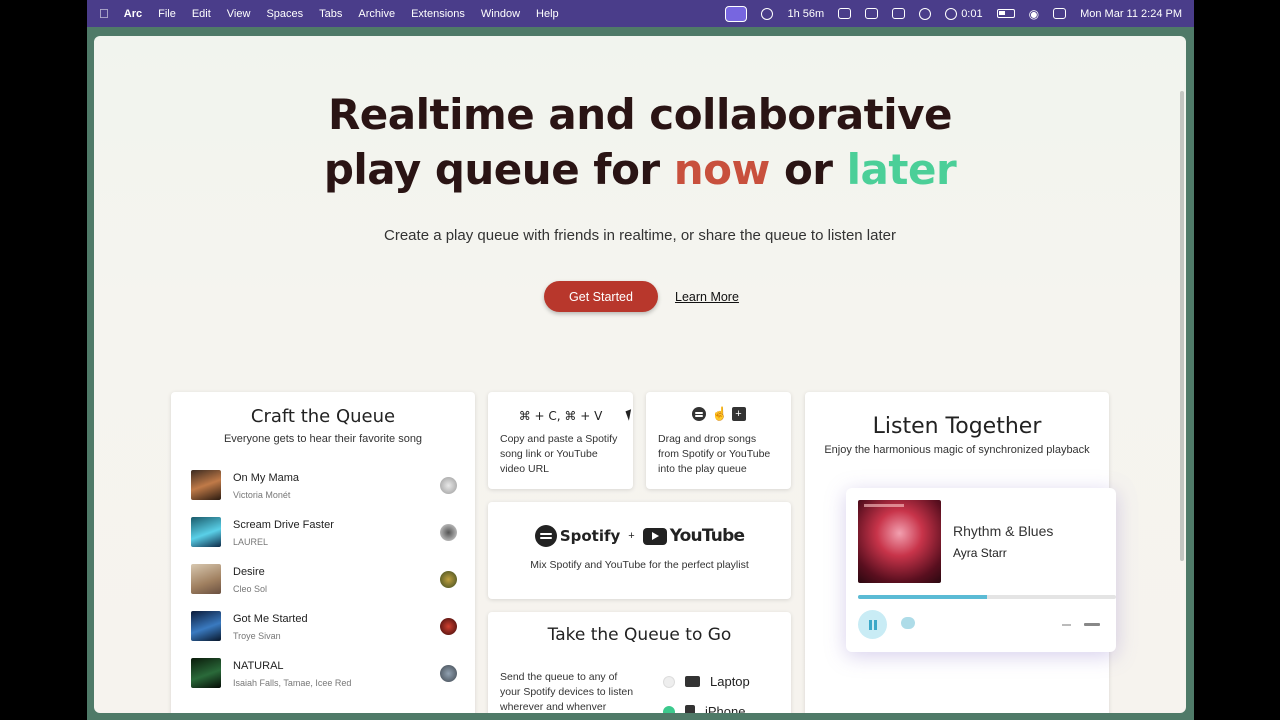 Image resolution: width=1280 pixels, height=720 pixels. I want to click on togo-title: Take the Queue to Go, so click(639, 635).